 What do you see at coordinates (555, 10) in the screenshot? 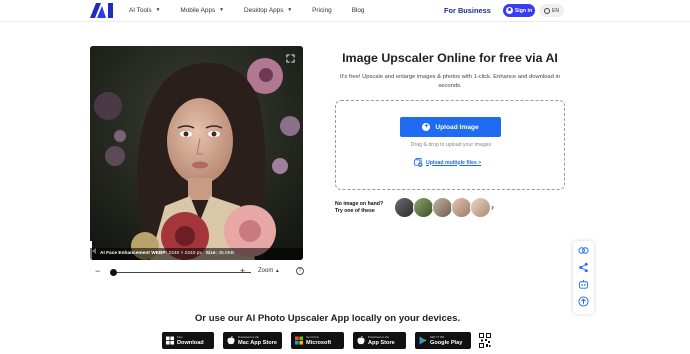
I see `language-label: EN` at bounding box center [555, 10].